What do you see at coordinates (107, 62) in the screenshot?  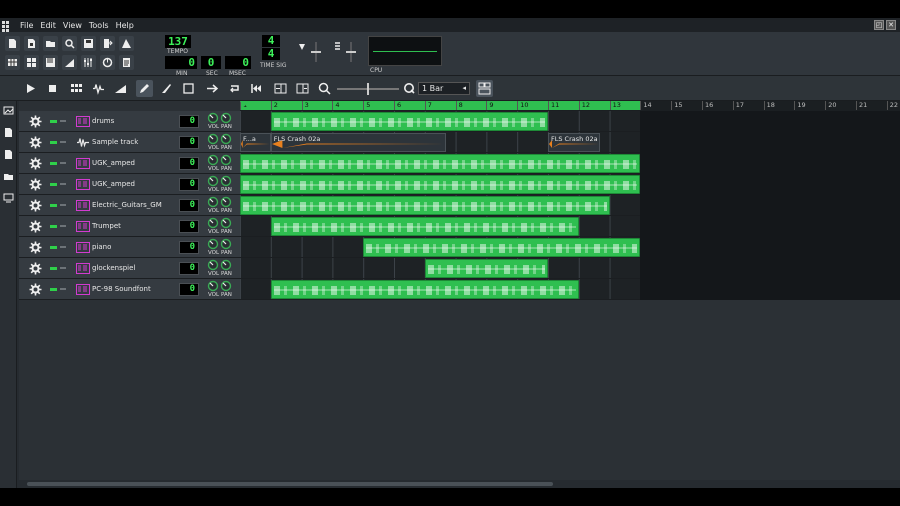 I see `controller-rack-toggle-button` at bounding box center [107, 62].